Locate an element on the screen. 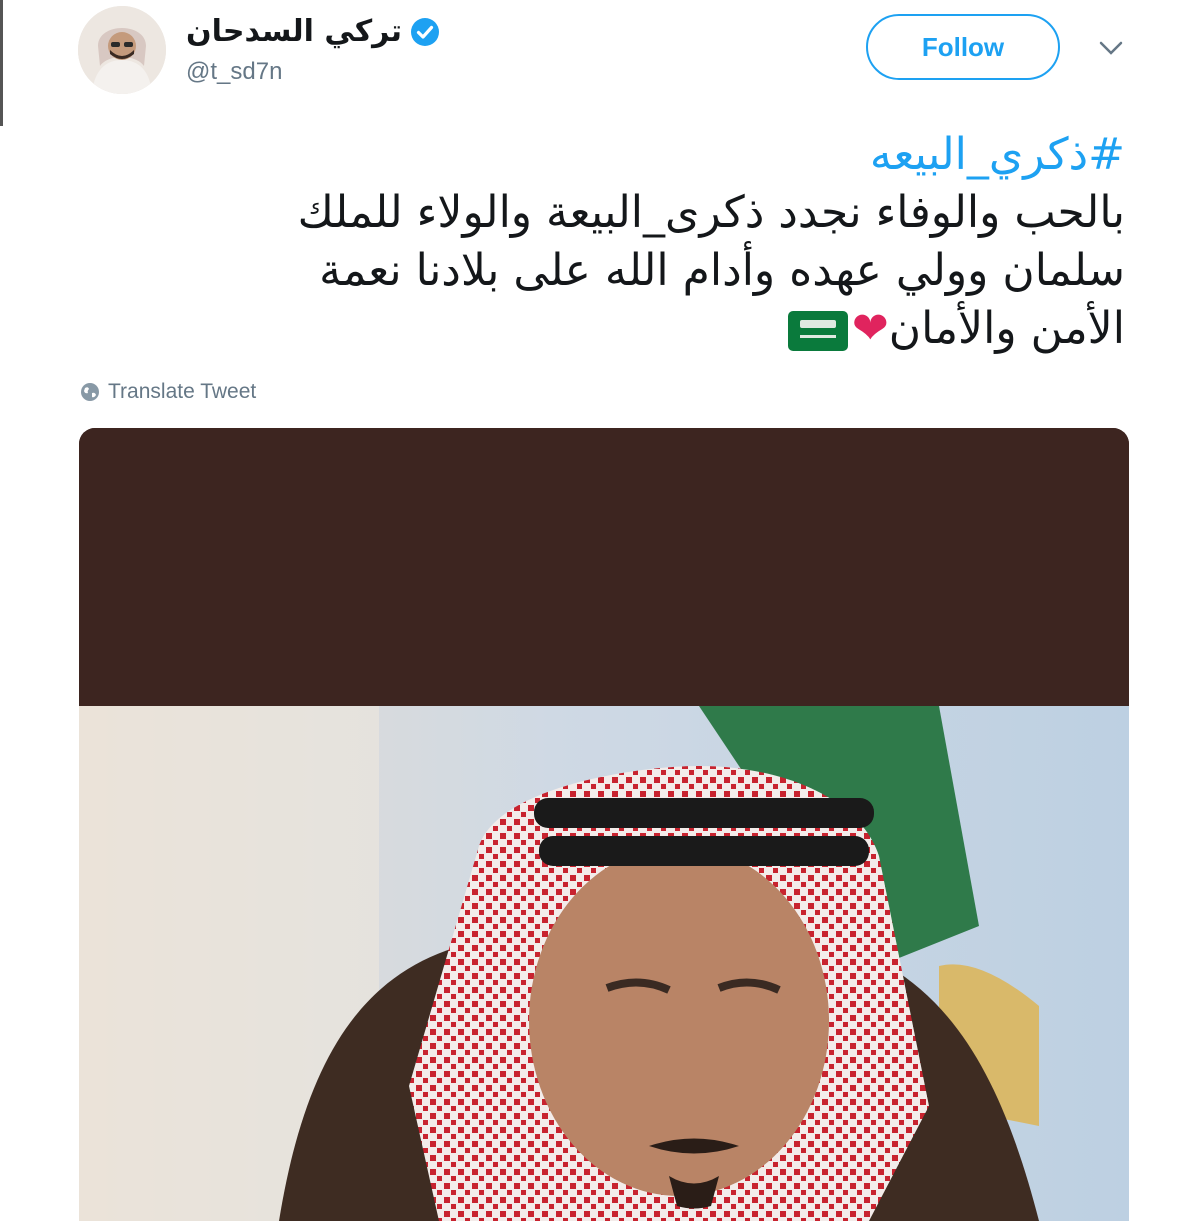 This screenshot has width=1200, height=1221. tweet-line-3-row: الأمن والأمان❤ is located at coordinates (637, 329).